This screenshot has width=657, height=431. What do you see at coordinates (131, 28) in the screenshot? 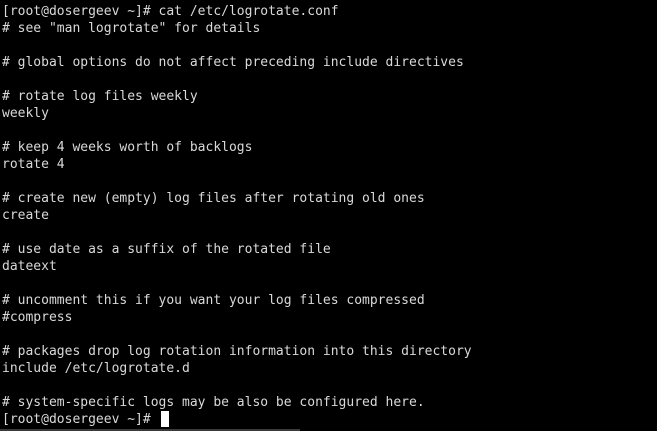
I see `terminal-line: # see "man logrotate" for details` at bounding box center [131, 28].